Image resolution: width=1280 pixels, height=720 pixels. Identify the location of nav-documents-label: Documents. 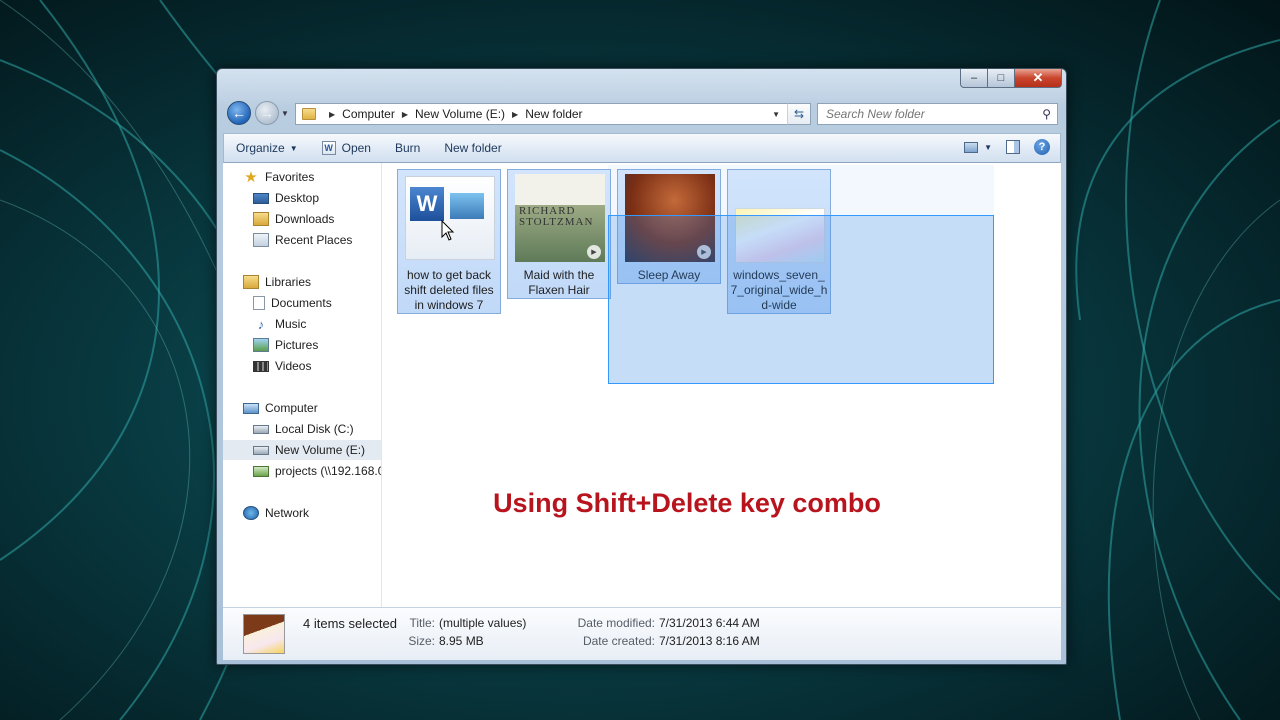
(301, 303).